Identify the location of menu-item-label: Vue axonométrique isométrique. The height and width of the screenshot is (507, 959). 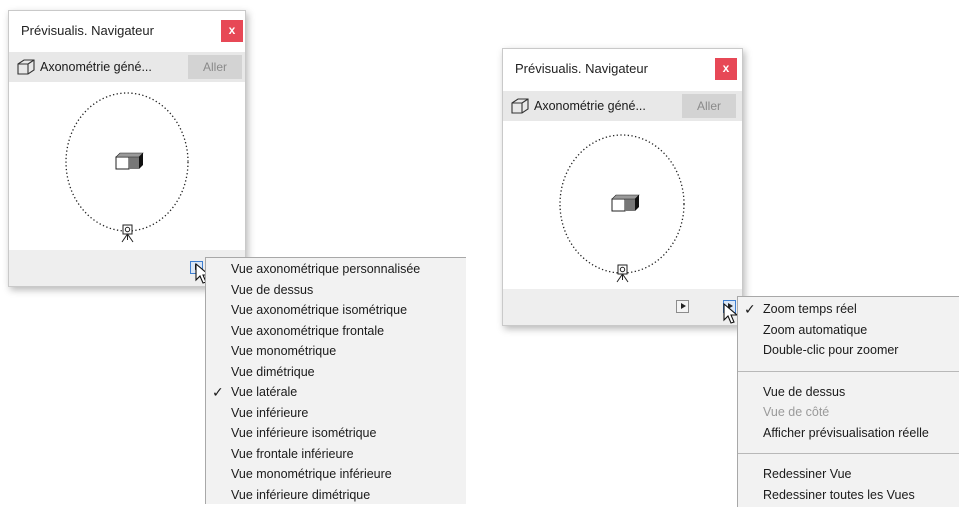
(319, 310).